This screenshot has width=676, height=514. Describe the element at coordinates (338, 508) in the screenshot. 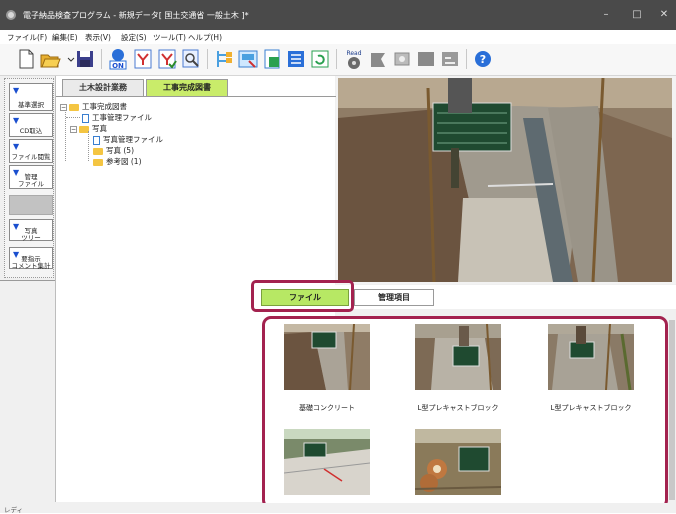

I see `status-bar: レディ` at that location.